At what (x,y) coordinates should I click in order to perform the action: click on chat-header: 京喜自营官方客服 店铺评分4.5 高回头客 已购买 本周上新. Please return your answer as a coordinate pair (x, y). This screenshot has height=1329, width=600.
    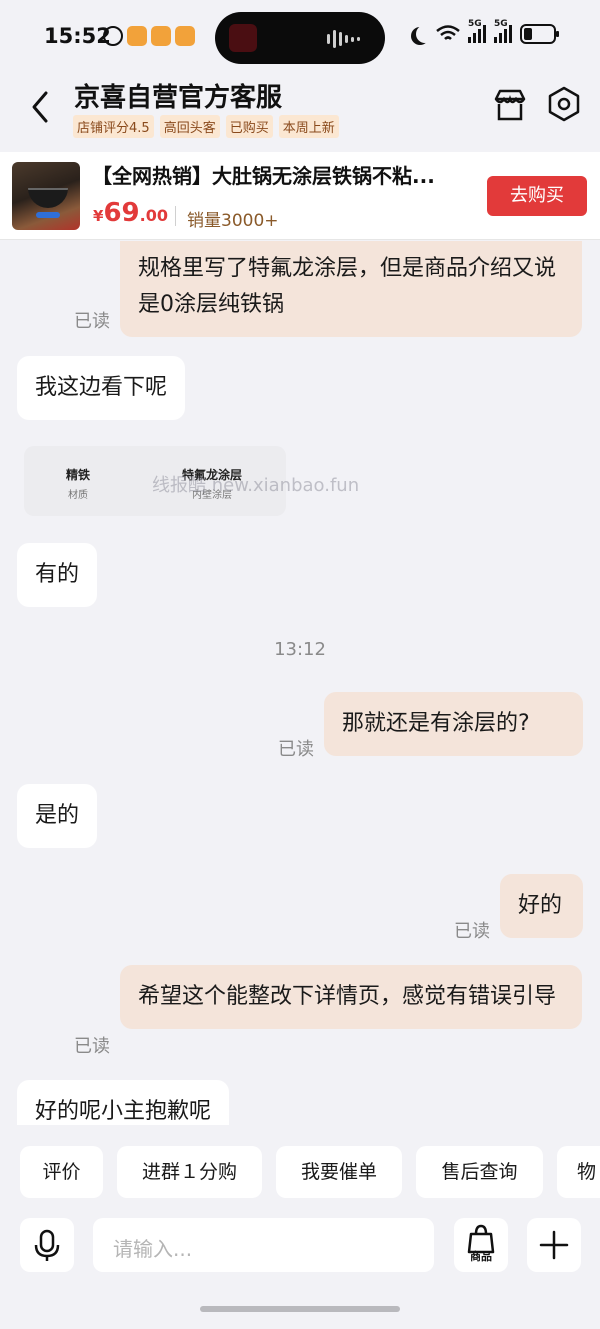
    Looking at the image, I should click on (300, 110).